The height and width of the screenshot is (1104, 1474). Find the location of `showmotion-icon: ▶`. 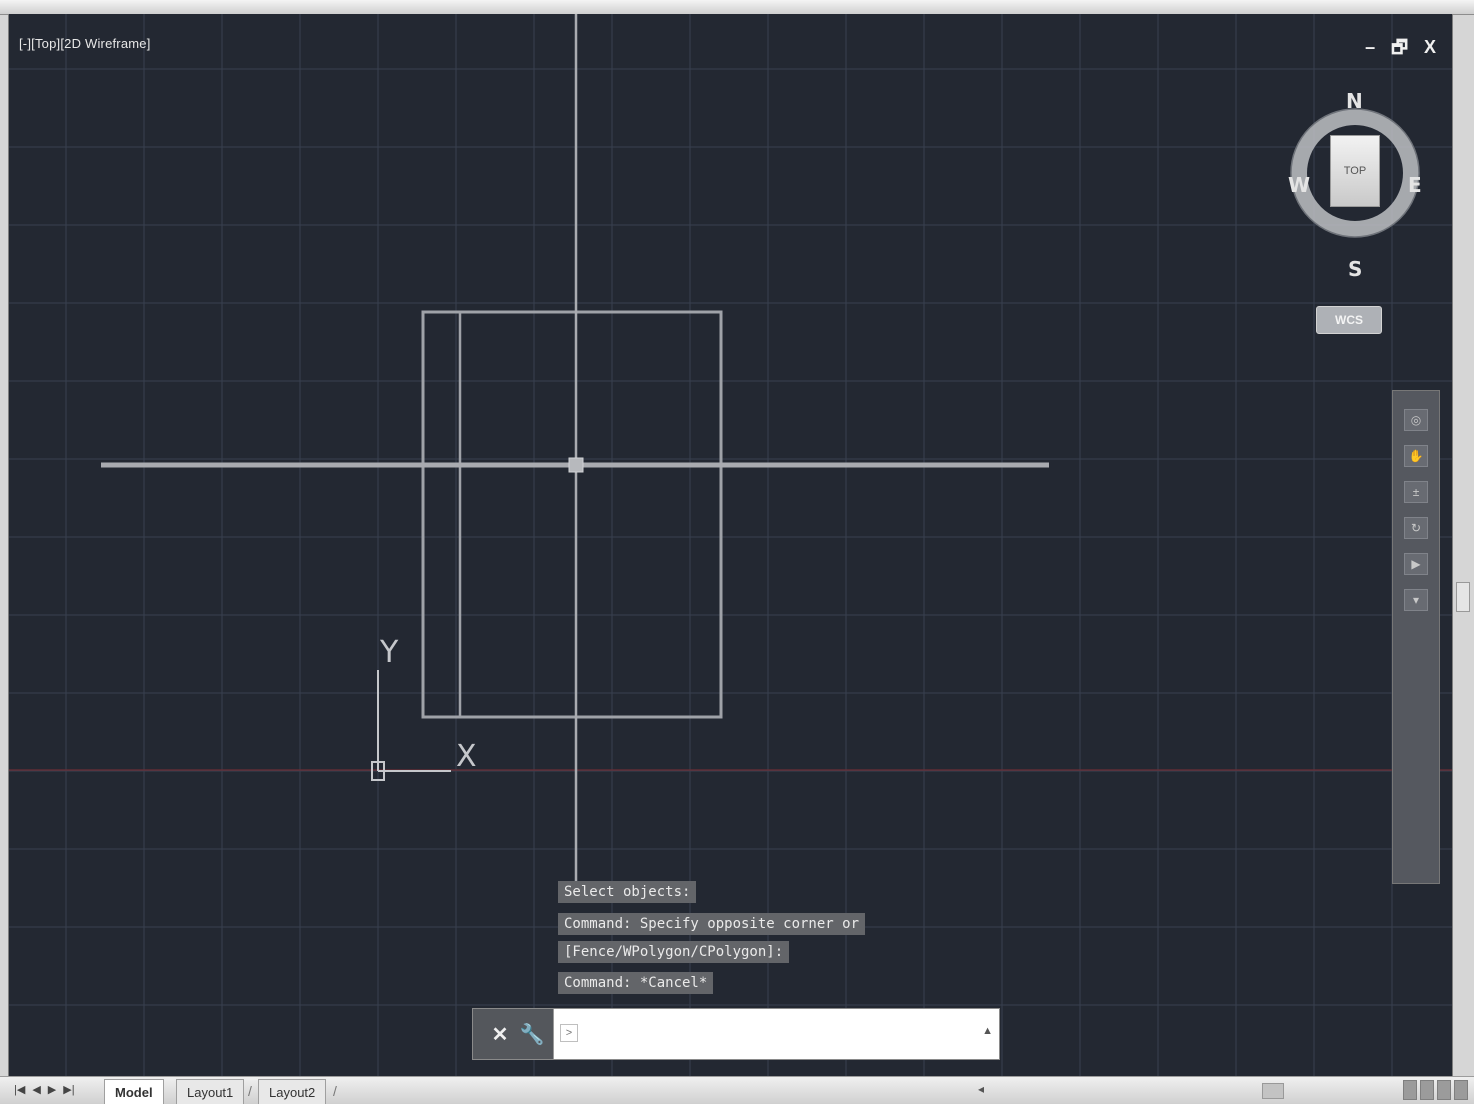

showmotion-icon: ▶ is located at coordinates (1416, 564).